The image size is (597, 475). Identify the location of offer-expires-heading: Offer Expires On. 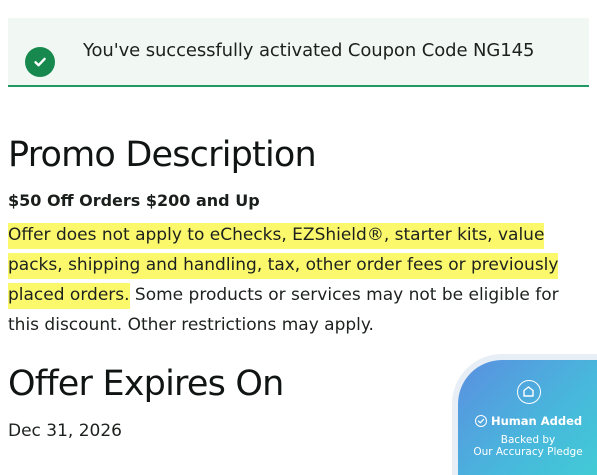
(146, 384).